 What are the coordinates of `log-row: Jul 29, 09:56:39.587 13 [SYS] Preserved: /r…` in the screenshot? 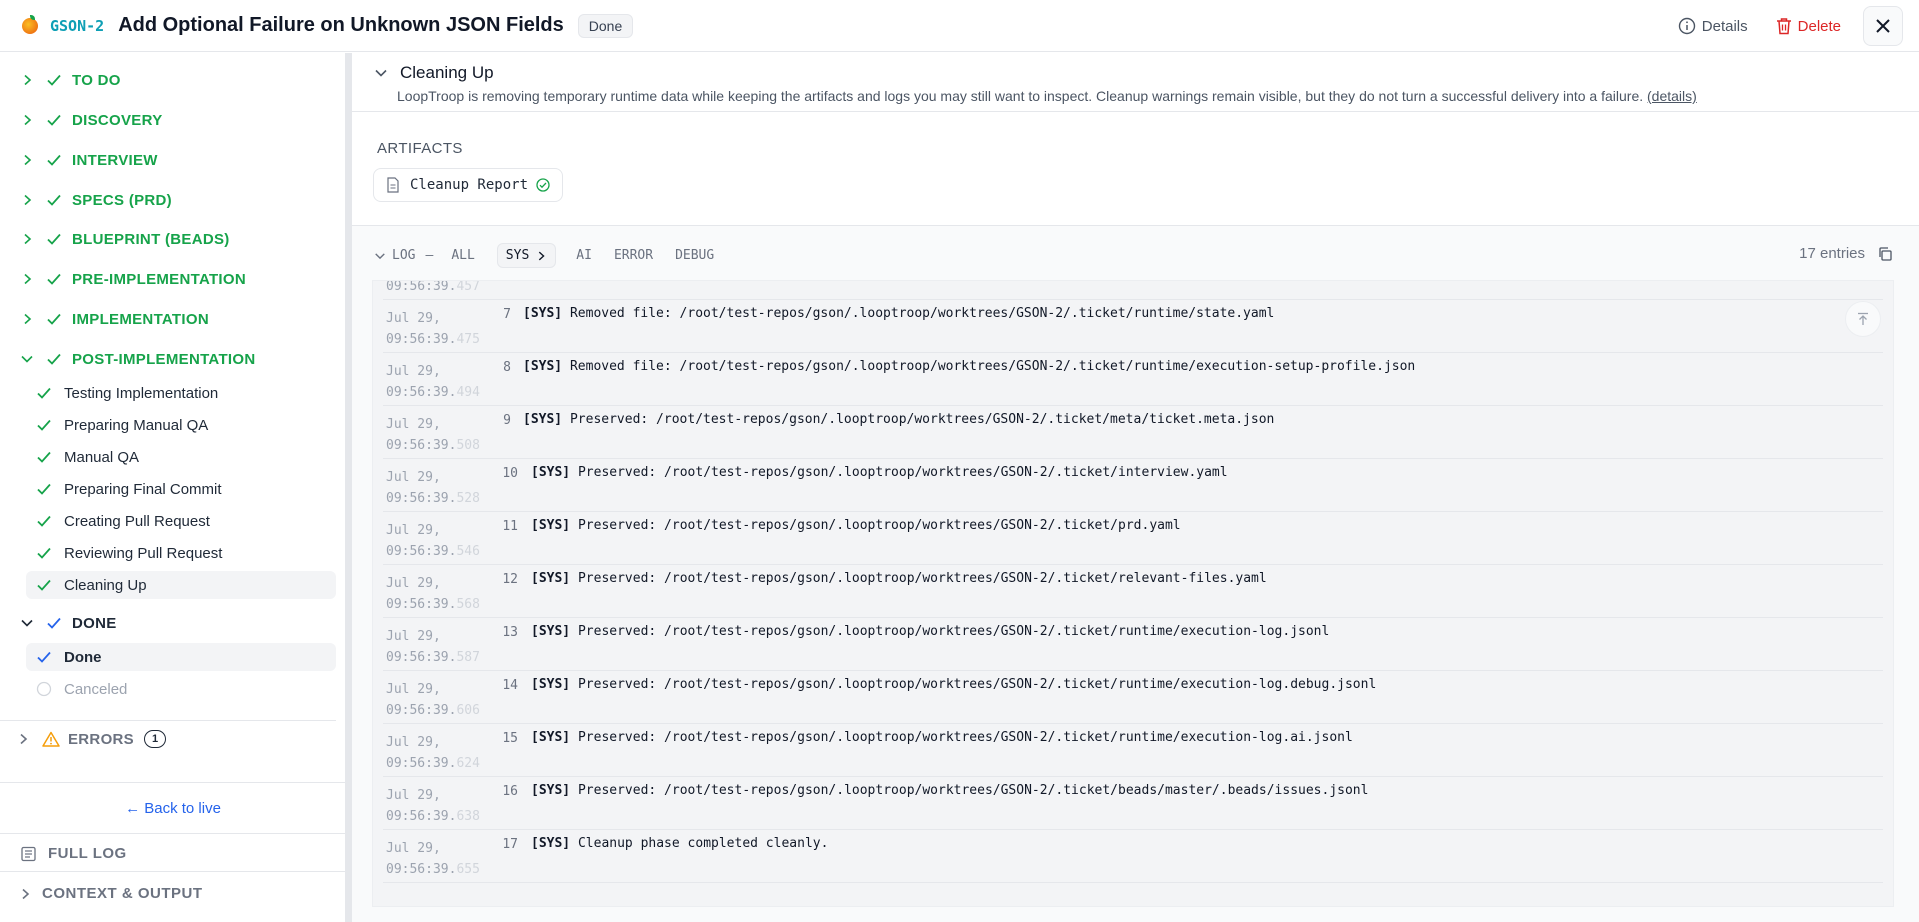 It's located at (1133, 644).